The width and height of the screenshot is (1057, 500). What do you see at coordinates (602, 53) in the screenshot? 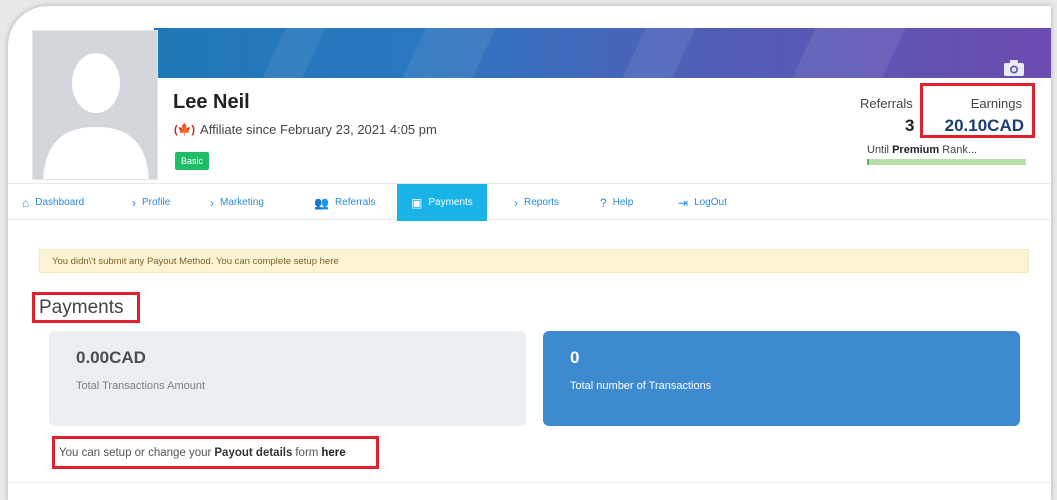
I see `cover-banner` at bounding box center [602, 53].